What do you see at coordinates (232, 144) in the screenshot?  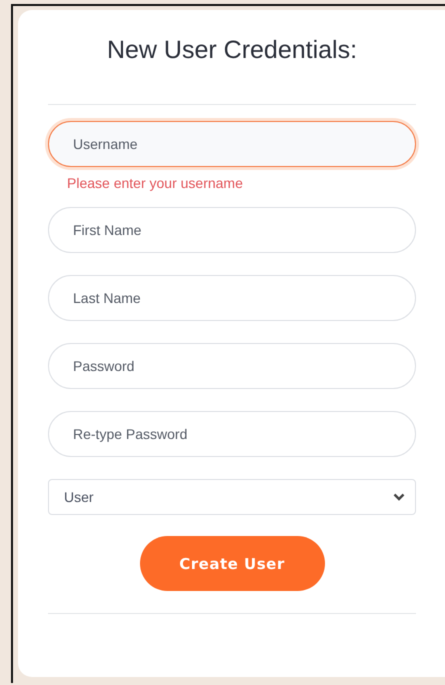 I see `input-field: Username` at bounding box center [232, 144].